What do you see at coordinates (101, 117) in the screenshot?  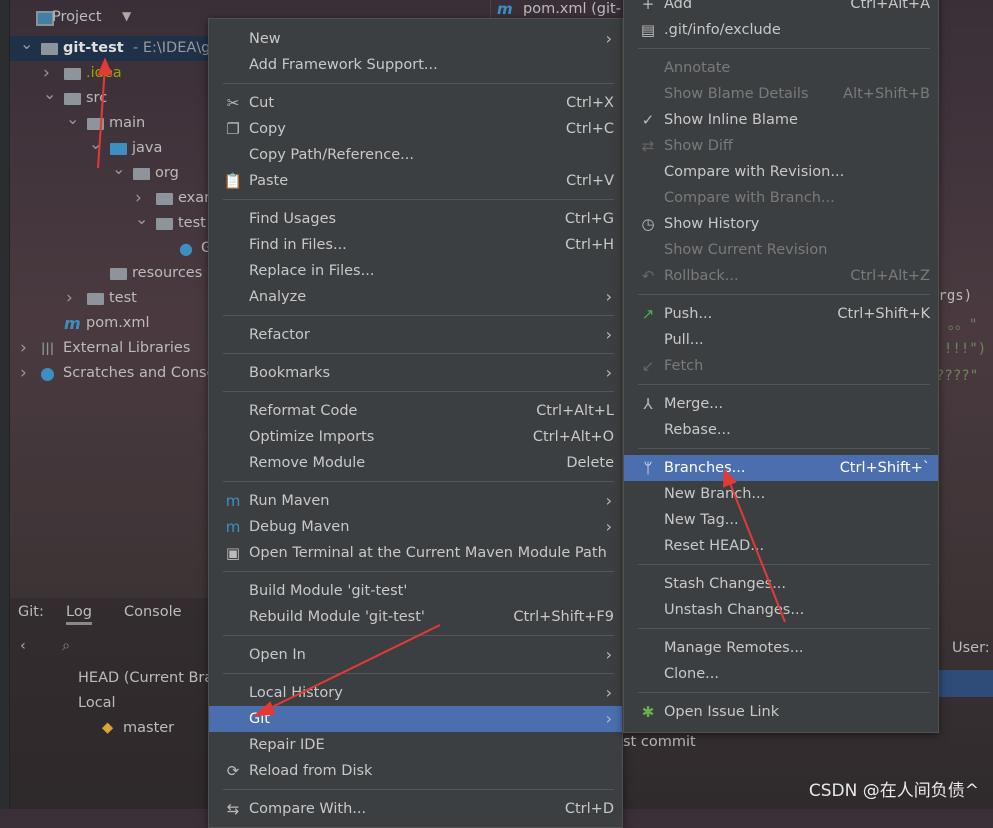 I see `arrow-to-project` at bounding box center [101, 117].